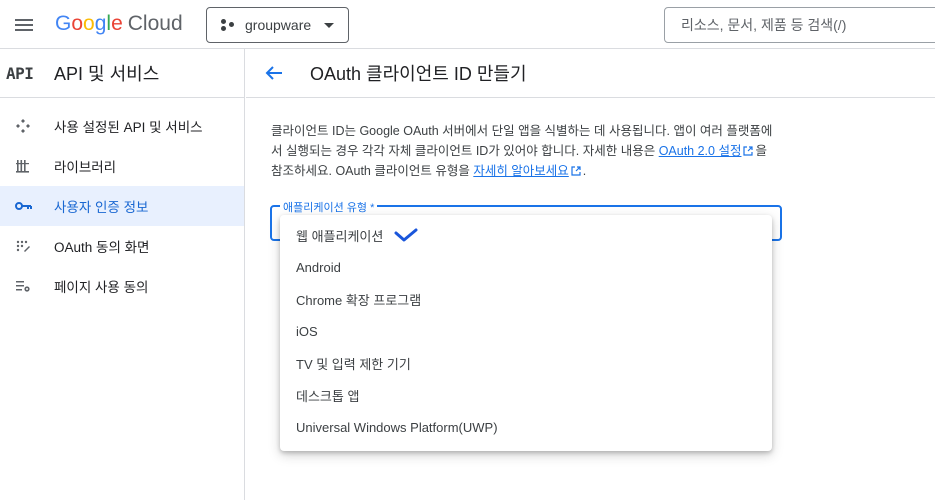 This screenshot has width=935, height=500. What do you see at coordinates (23, 286) in the screenshot?
I see `settings-list-icon` at bounding box center [23, 286].